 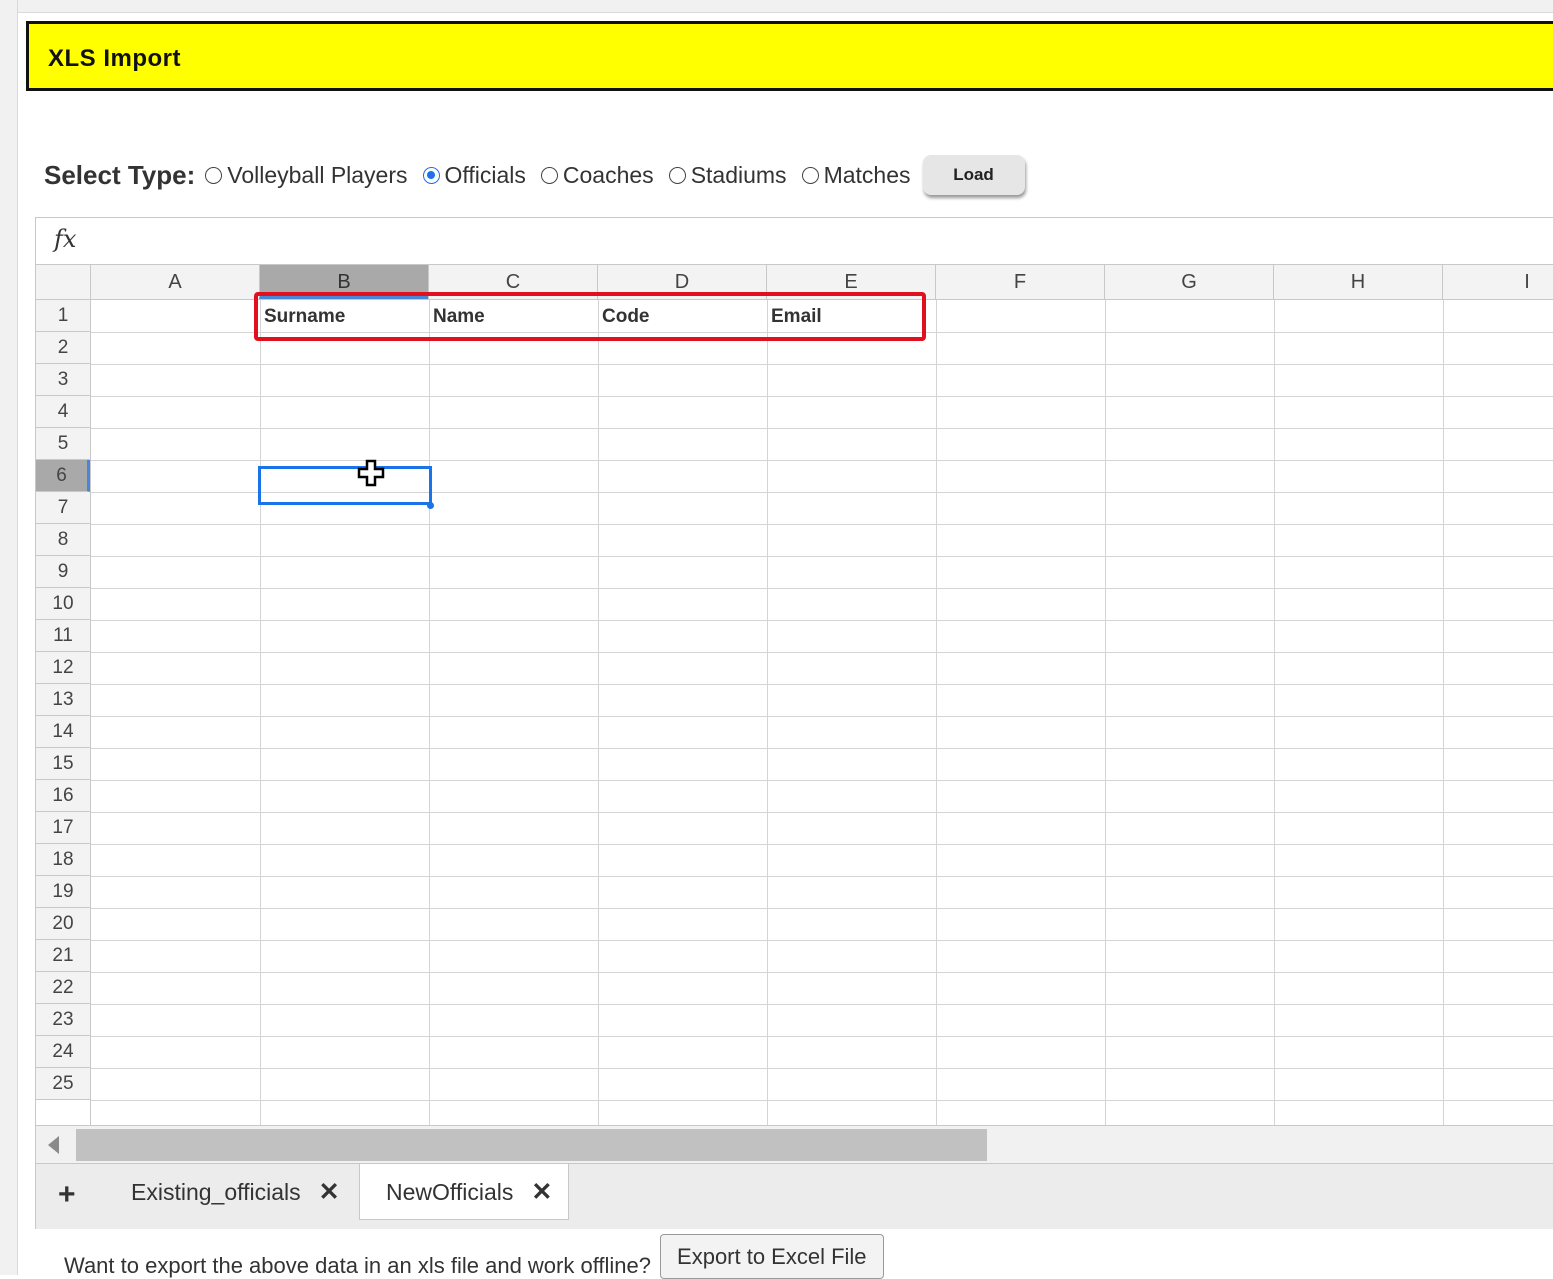 I want to click on row-header: 23, so click(x=63, y=1020).